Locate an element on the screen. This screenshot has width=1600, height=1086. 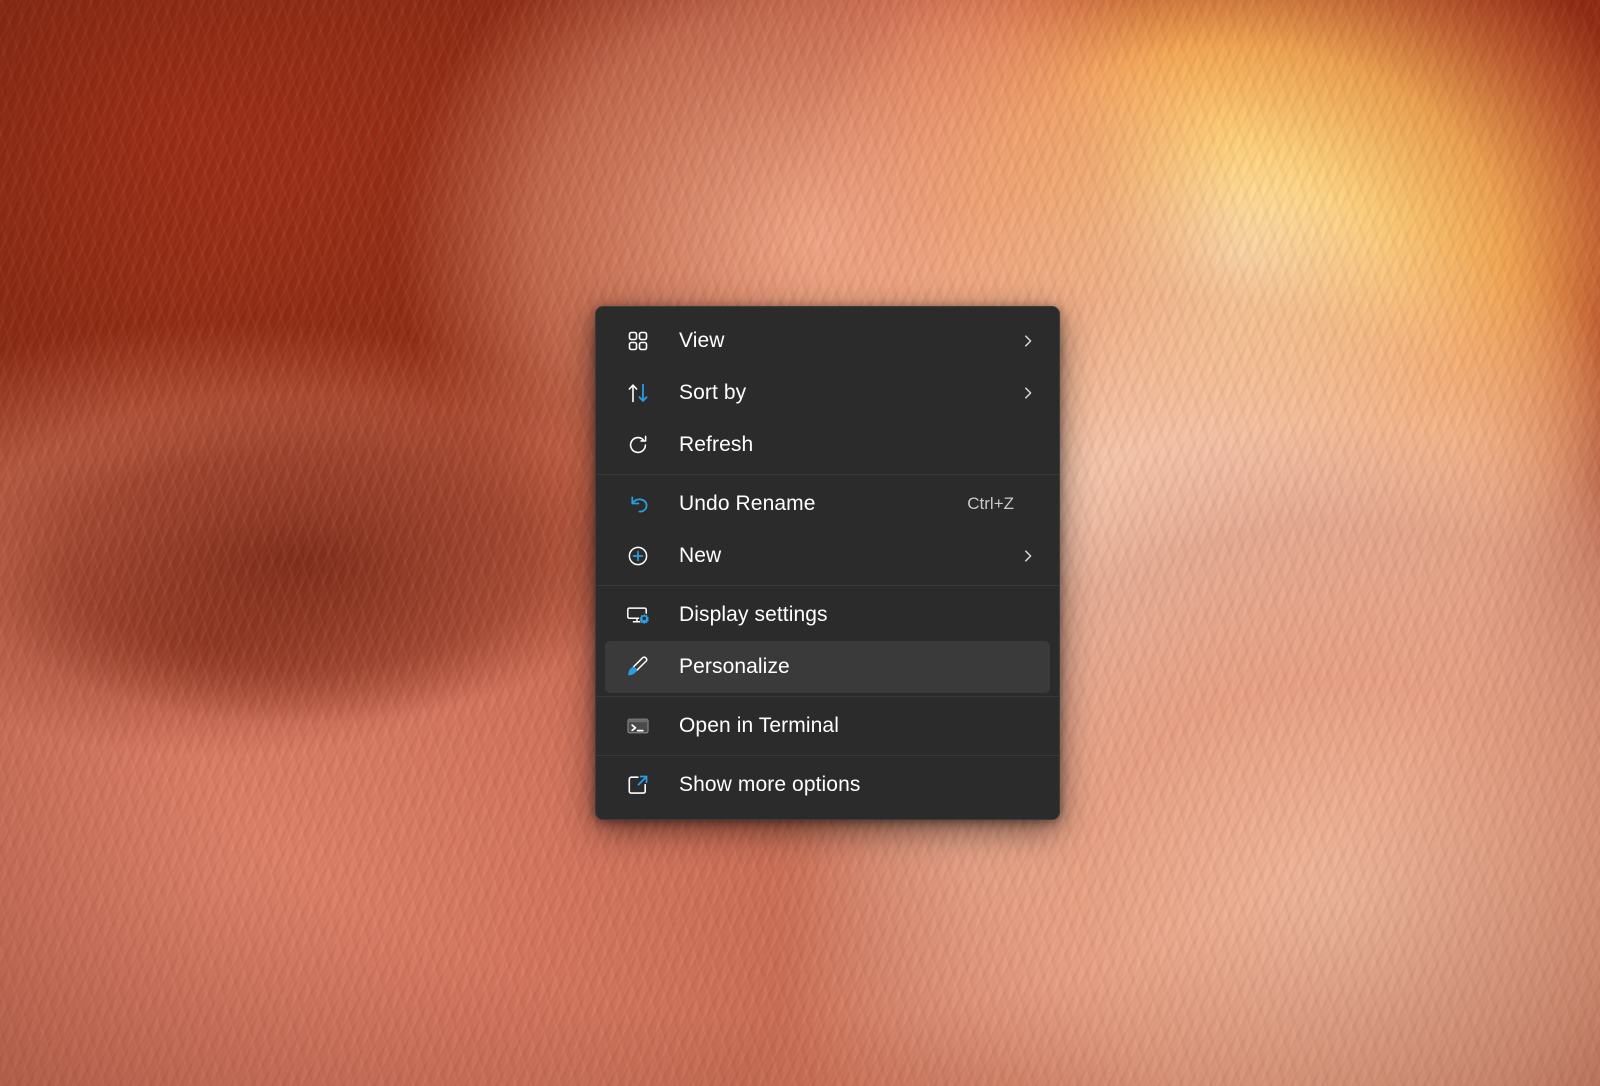
menu-section: Open in Terminal is located at coordinates (827, 726).